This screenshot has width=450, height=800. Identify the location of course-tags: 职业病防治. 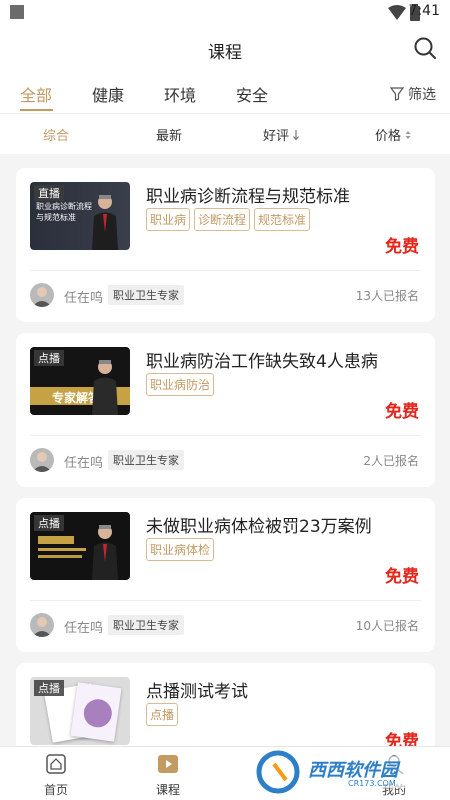
(180, 384).